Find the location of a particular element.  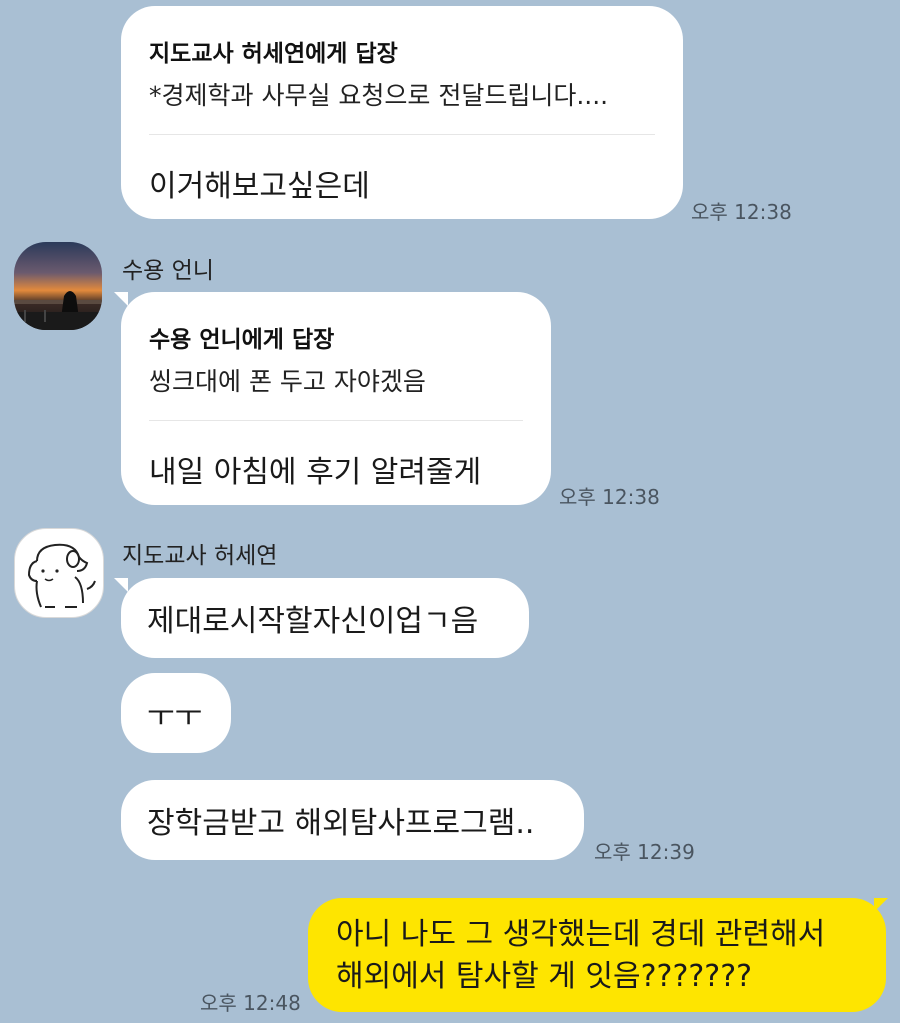

reply-quote: 씽크대에 폰 두고 자야겠음 is located at coordinates (336, 380).